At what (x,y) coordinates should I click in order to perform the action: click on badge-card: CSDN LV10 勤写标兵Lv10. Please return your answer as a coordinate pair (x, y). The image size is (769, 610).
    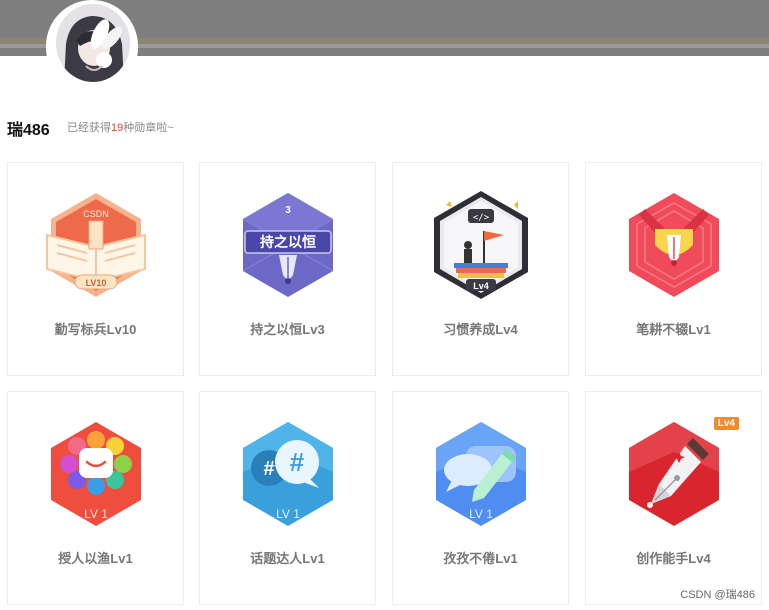
    Looking at the image, I should click on (95, 269).